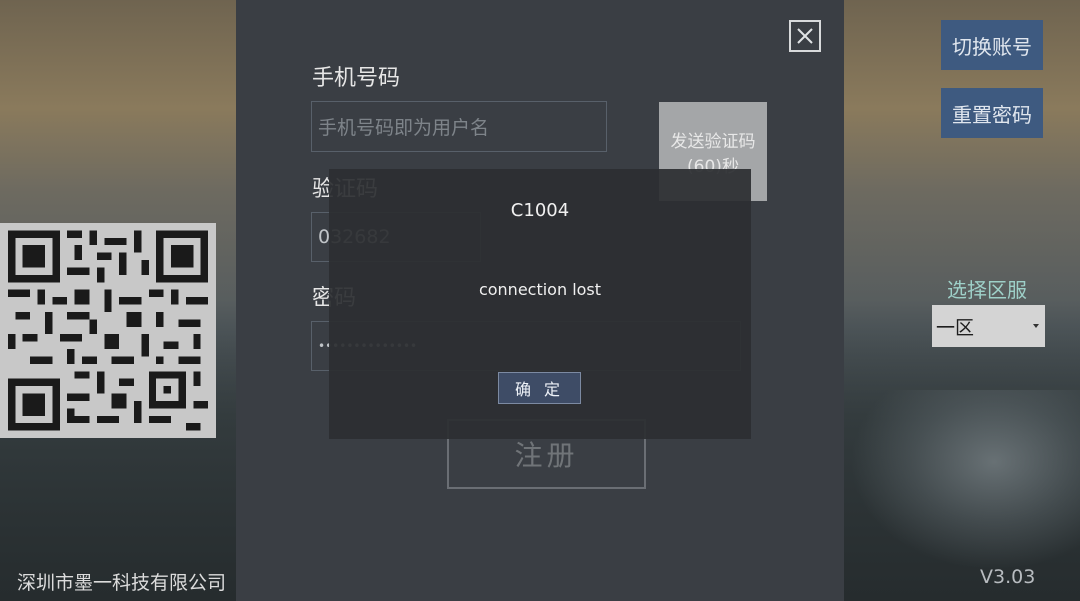 The width and height of the screenshot is (1080, 601). Describe the element at coordinates (539, 388) in the screenshot. I see `dialog-ok-button: 确 定` at that location.